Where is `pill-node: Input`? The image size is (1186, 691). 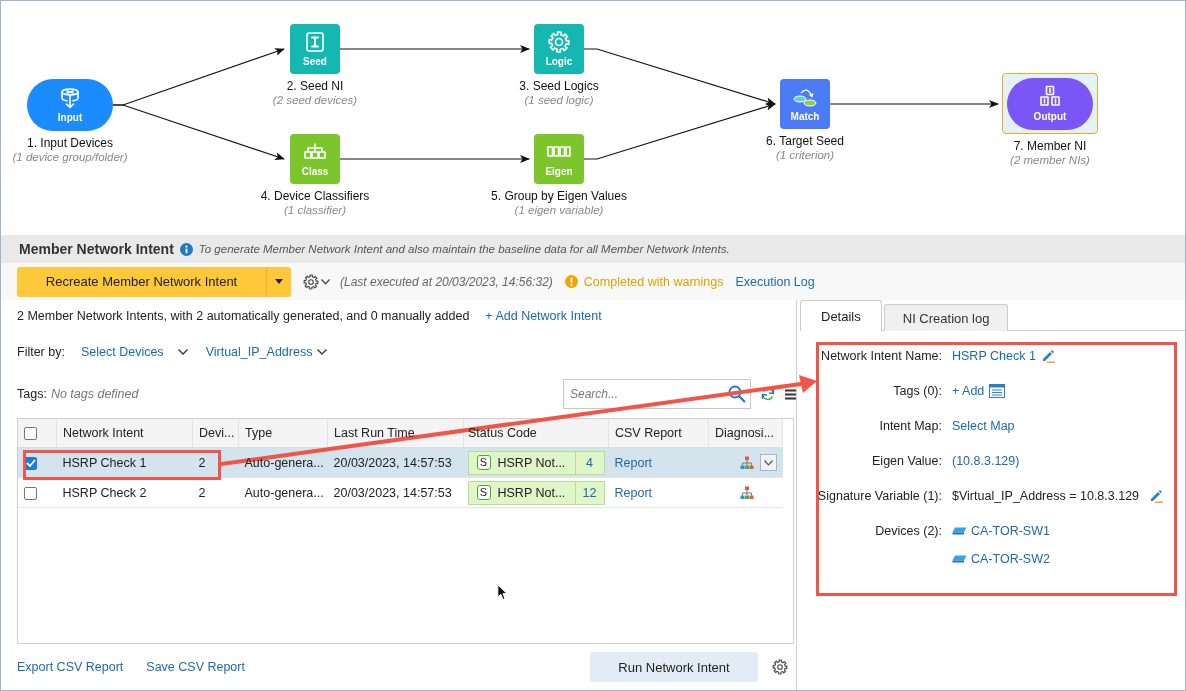 pill-node: Input is located at coordinates (70, 105).